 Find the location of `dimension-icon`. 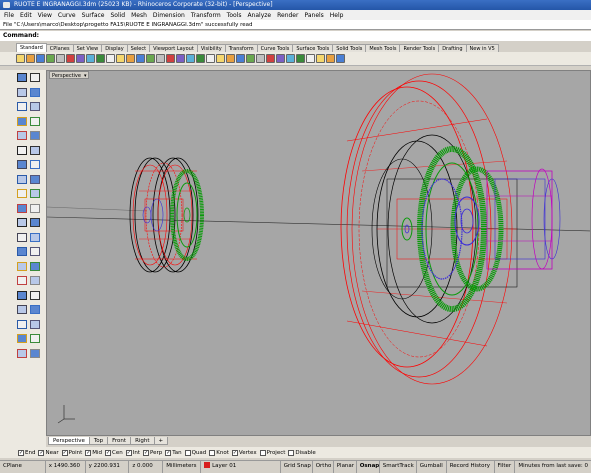

dimension-icon is located at coordinates (22, 237).